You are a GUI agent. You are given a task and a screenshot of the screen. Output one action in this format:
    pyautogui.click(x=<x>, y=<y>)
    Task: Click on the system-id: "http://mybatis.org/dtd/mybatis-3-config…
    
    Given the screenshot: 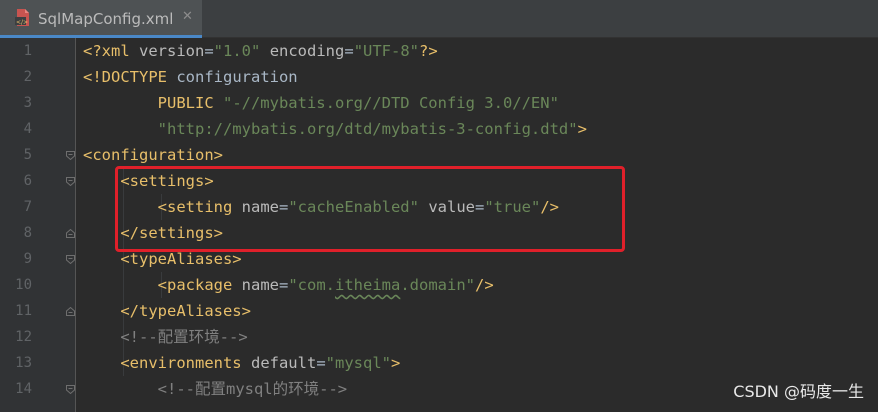 What is the action you would take?
    pyautogui.click(x=367, y=129)
    